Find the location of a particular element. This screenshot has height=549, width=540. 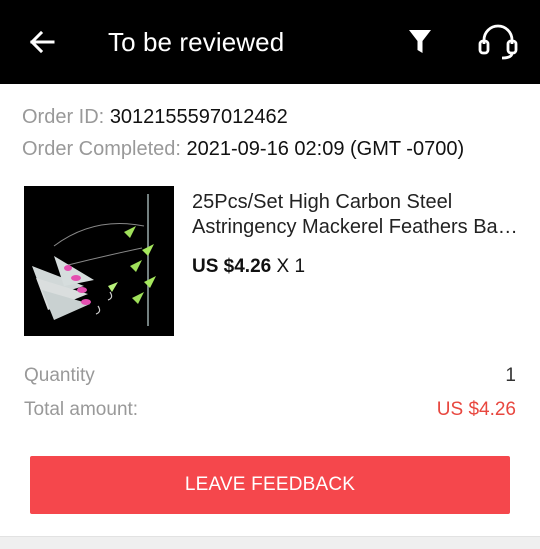

fishing-lures-image is located at coordinates (99, 261).